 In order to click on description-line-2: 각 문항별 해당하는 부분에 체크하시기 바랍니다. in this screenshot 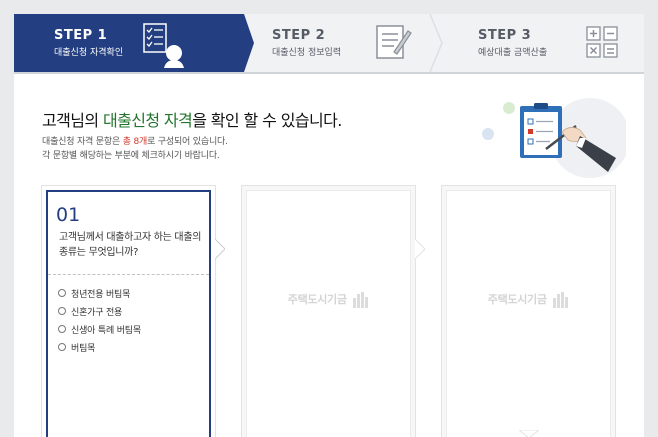, I will do `click(131, 156)`.